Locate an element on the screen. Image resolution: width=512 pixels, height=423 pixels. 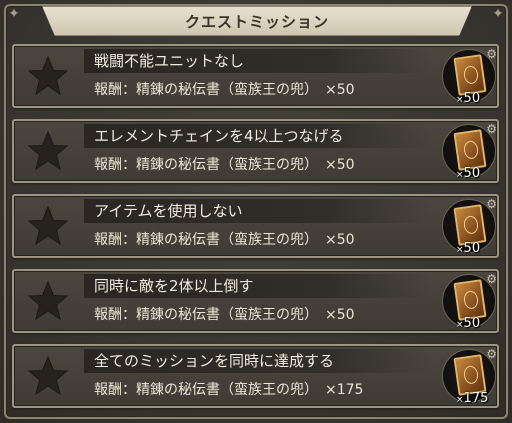
mission-title: 全てのミッションを同時に達成する is located at coordinates (214, 361).